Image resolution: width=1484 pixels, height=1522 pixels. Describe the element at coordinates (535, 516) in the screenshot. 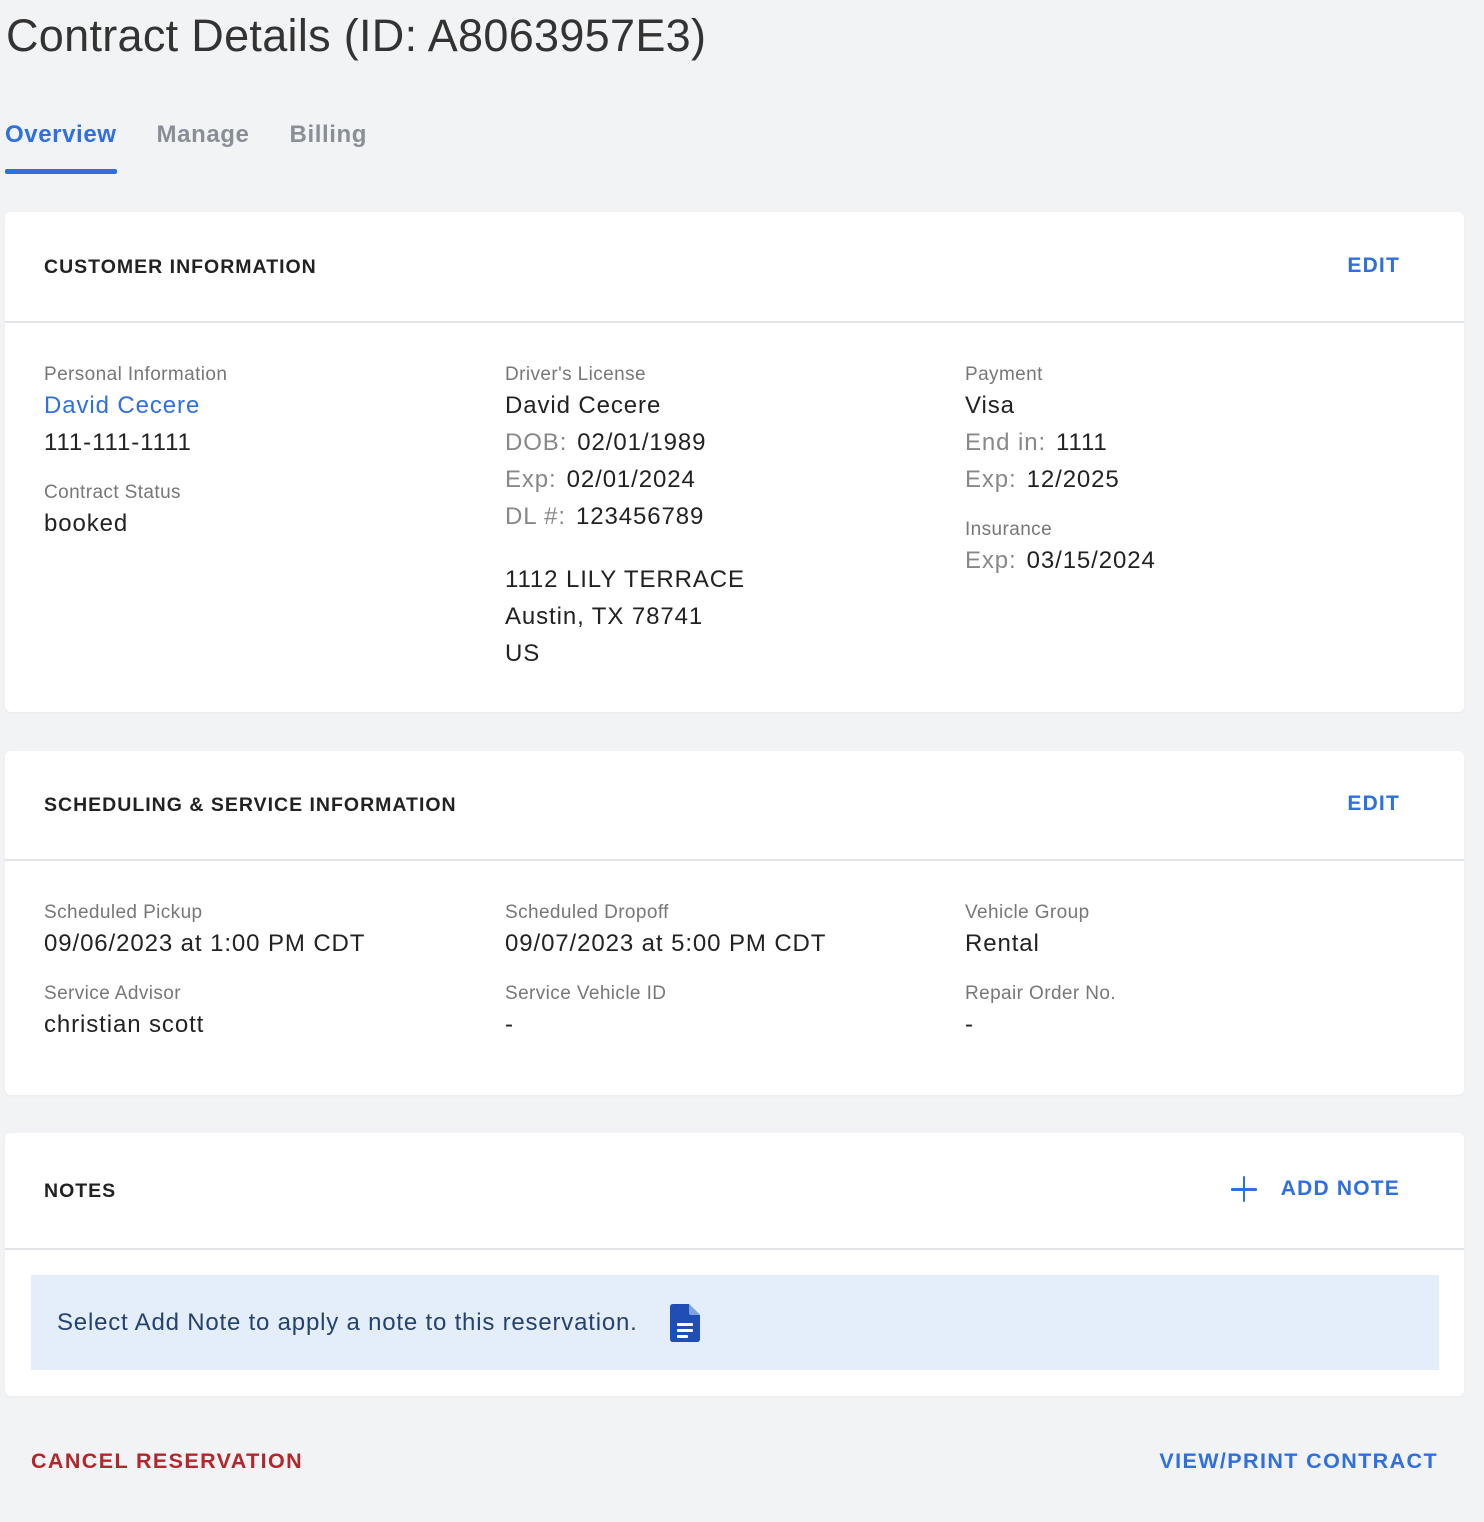

I see `dl-key: DL #:` at that location.